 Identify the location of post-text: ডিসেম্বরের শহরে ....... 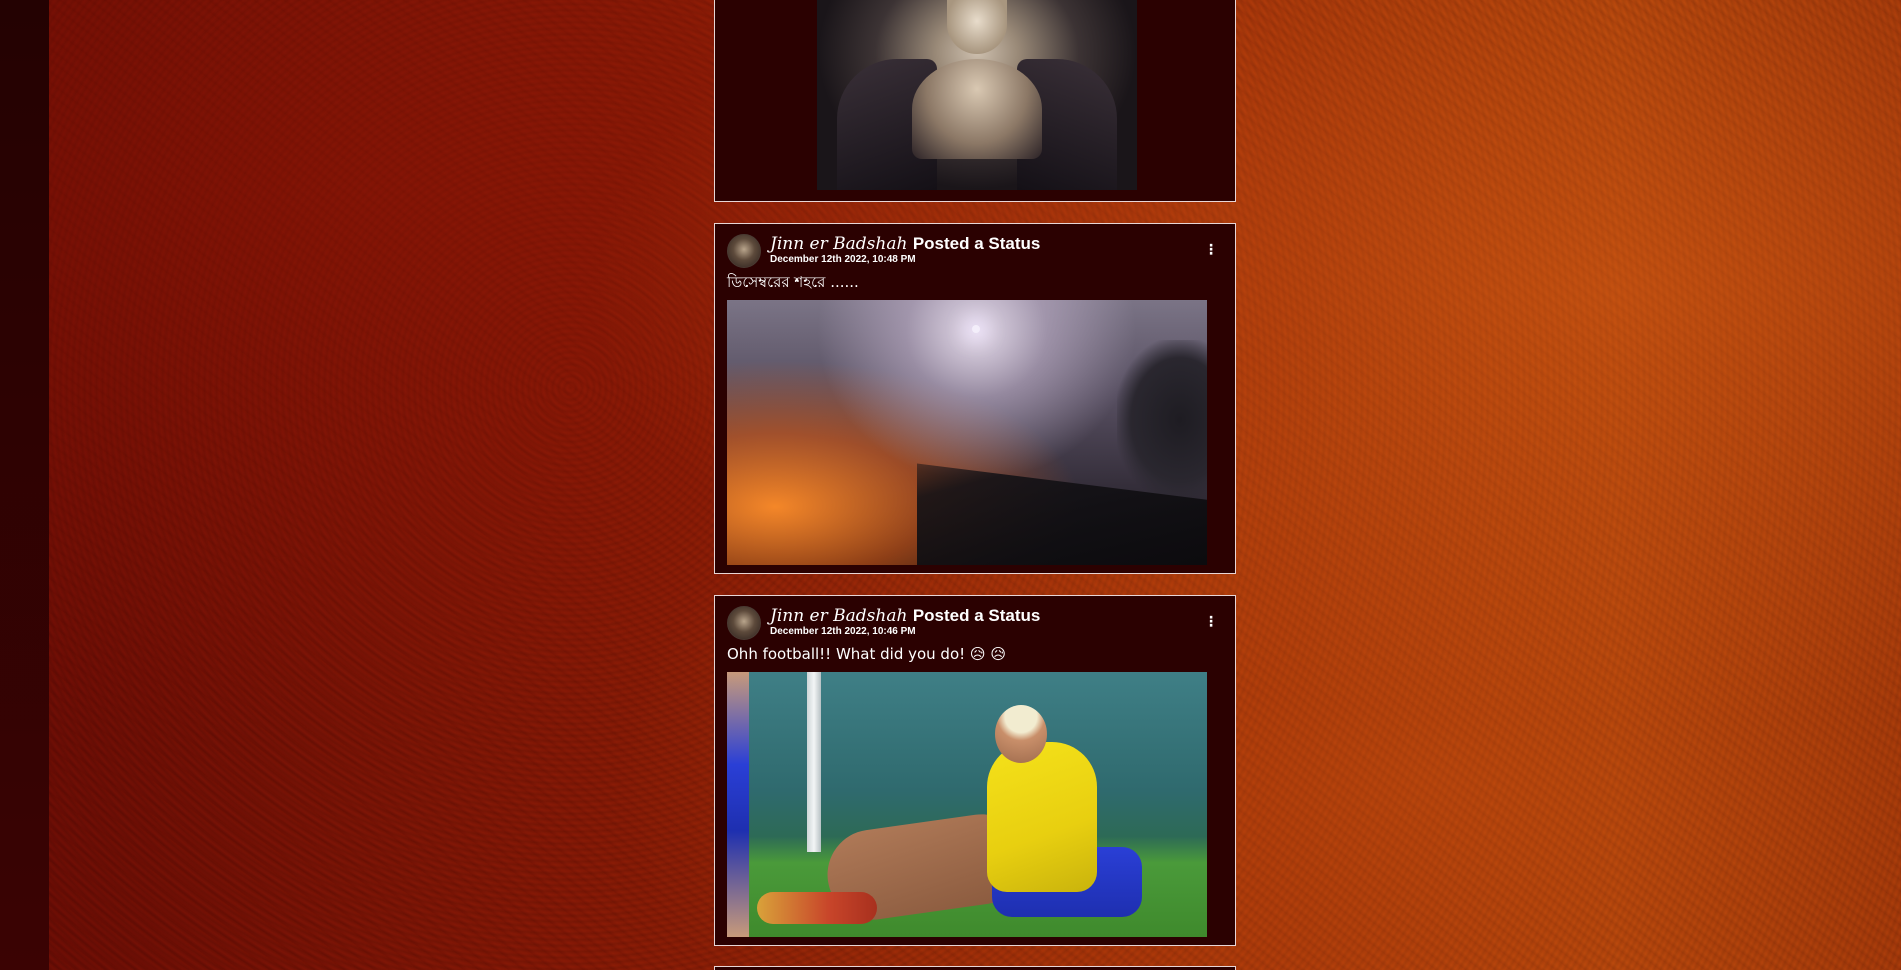
(793, 282).